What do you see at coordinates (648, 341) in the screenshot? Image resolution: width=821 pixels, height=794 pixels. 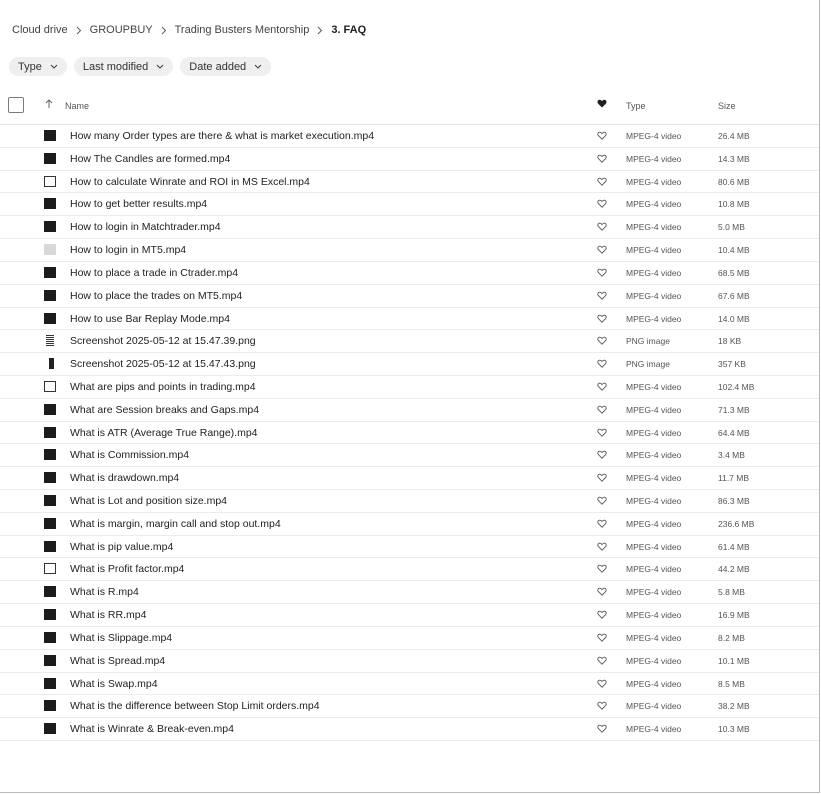 I see `file-type: PNG image` at bounding box center [648, 341].